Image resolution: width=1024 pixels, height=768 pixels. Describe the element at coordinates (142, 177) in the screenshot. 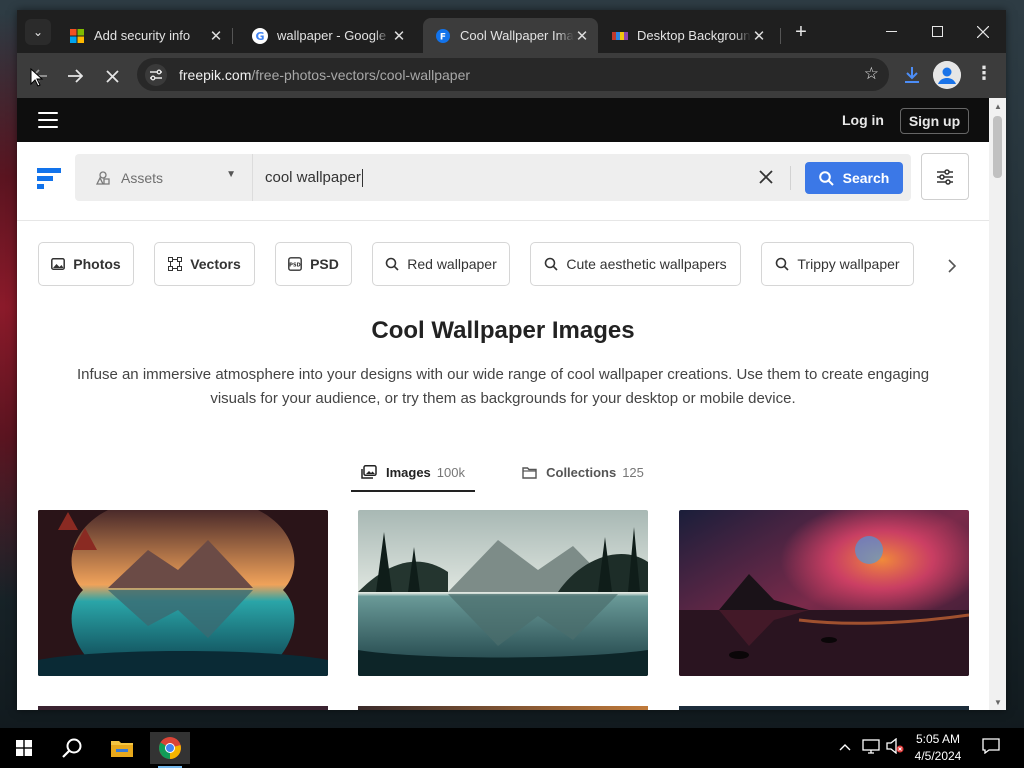

I see `asset-type-label: Assets` at that location.